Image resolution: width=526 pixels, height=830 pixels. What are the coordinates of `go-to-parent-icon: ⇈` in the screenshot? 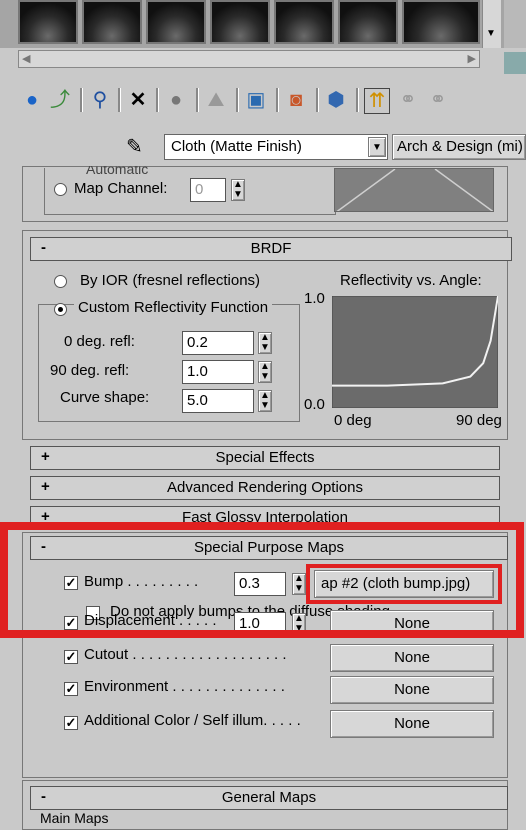 It's located at (377, 101).